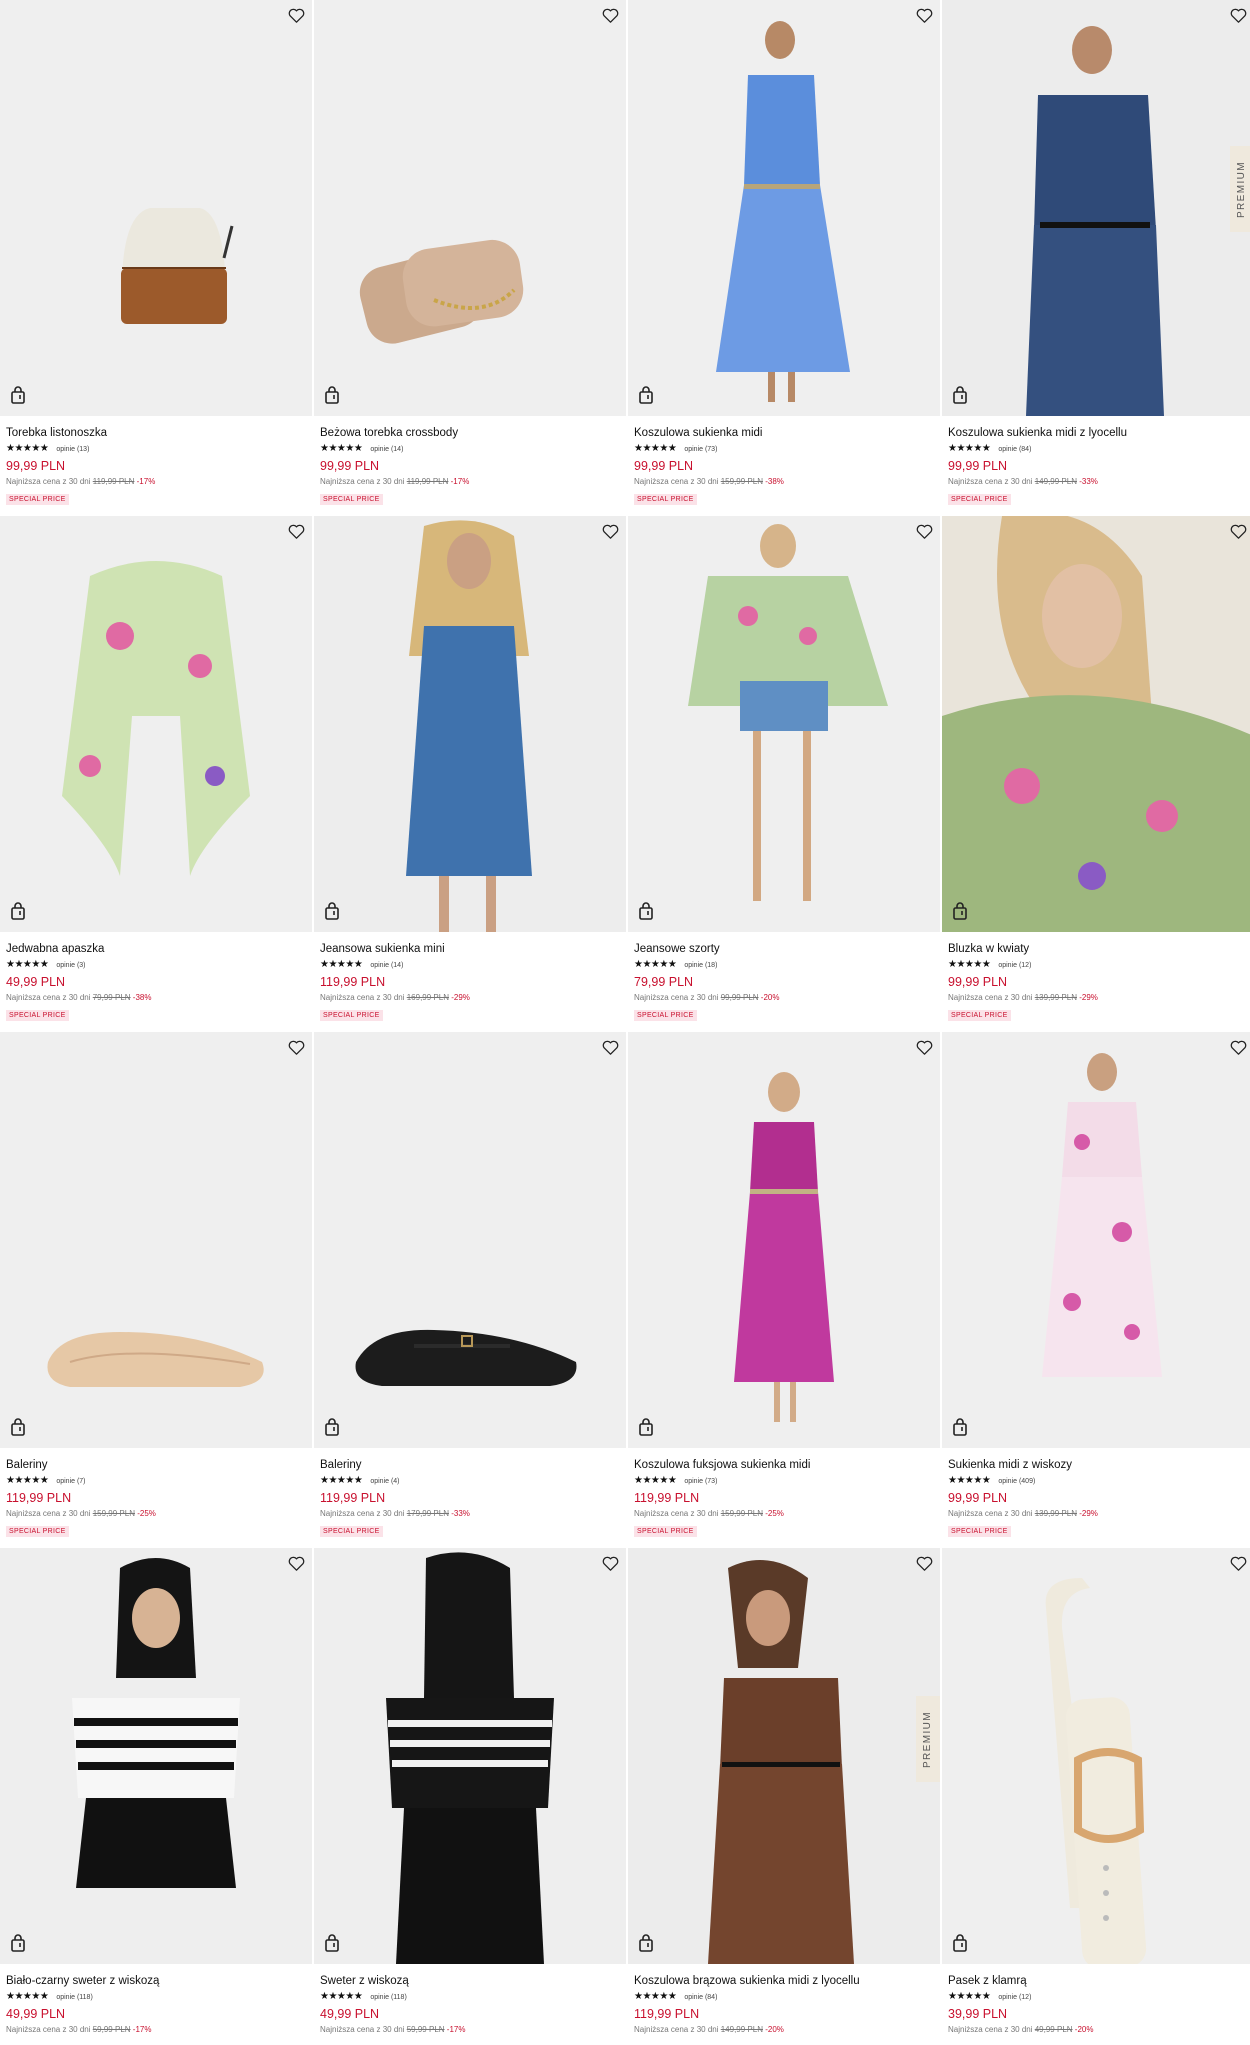 This screenshot has height=2045, width=1250. Describe the element at coordinates (159, 949) in the screenshot. I see `product-name: Jedwabna apaszka` at that location.